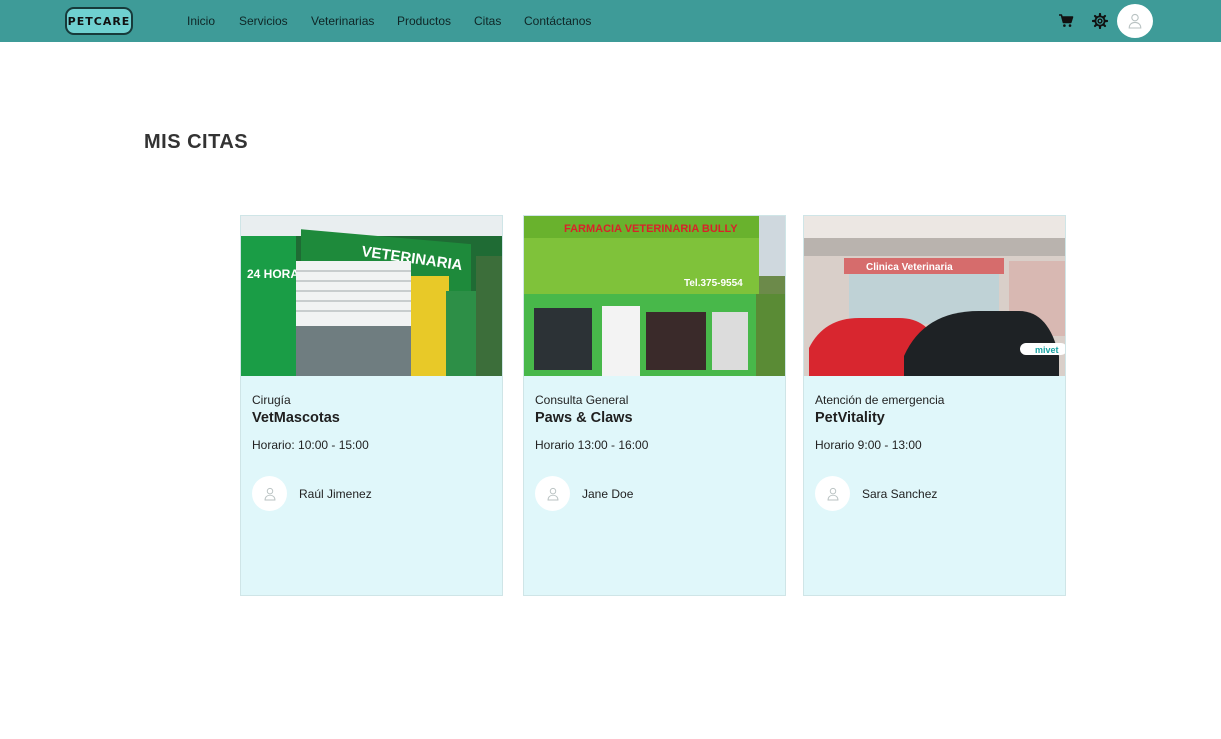 This screenshot has height=739, width=1221. Describe the element at coordinates (1135, 21) in the screenshot. I see `user-avatar-icon` at that location.